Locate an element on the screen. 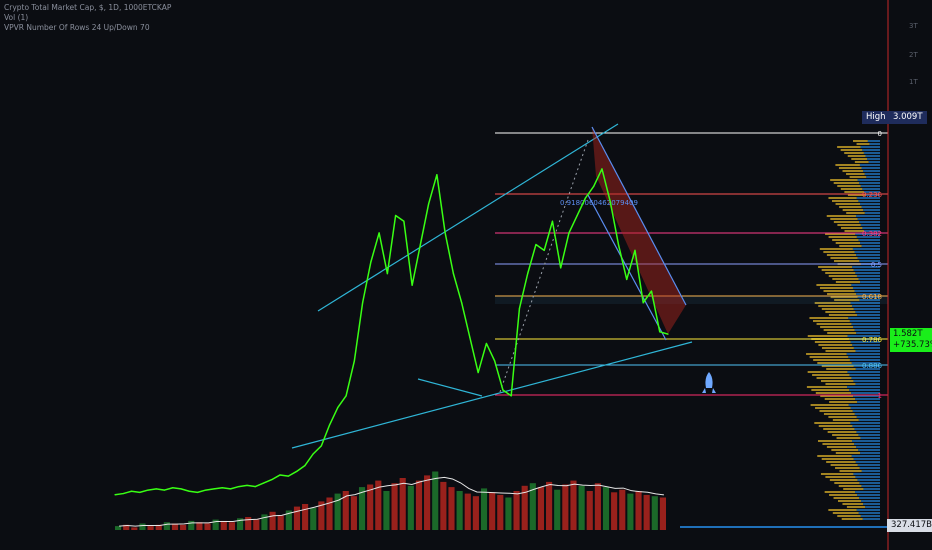  fib-level-label: 0.5 is located at coordinates (876, 265).